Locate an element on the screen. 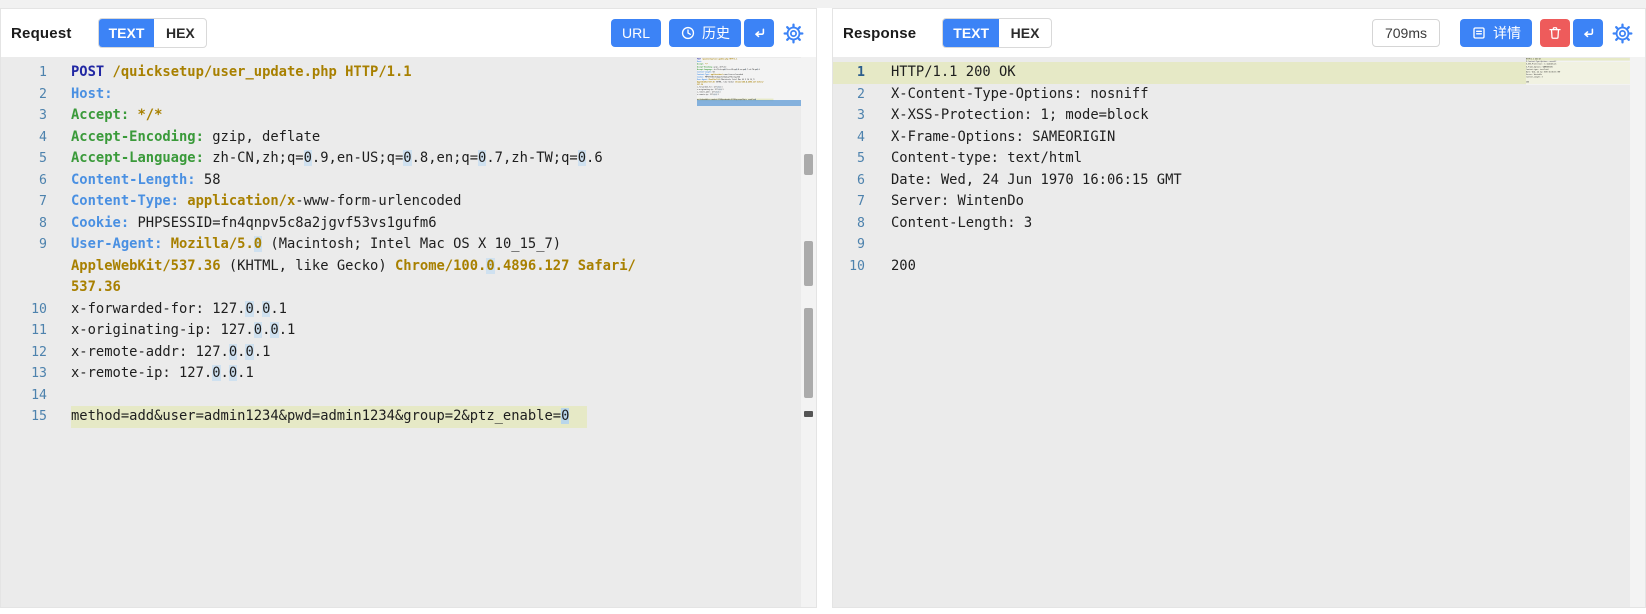 The width and height of the screenshot is (1646, 614). response-settings-button is located at coordinates (1622, 33).